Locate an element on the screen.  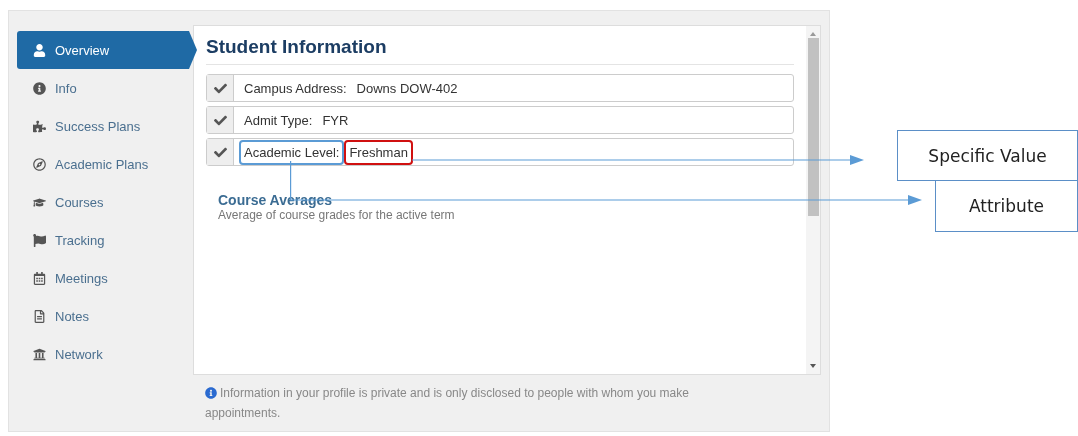
field-value: Downs DOW-402 is located at coordinates (407, 88).